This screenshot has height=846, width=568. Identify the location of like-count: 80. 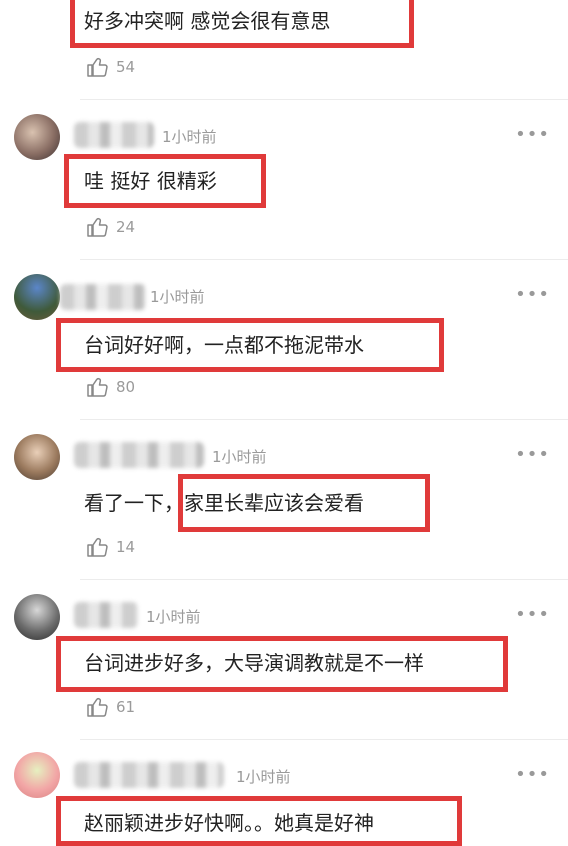
(126, 387).